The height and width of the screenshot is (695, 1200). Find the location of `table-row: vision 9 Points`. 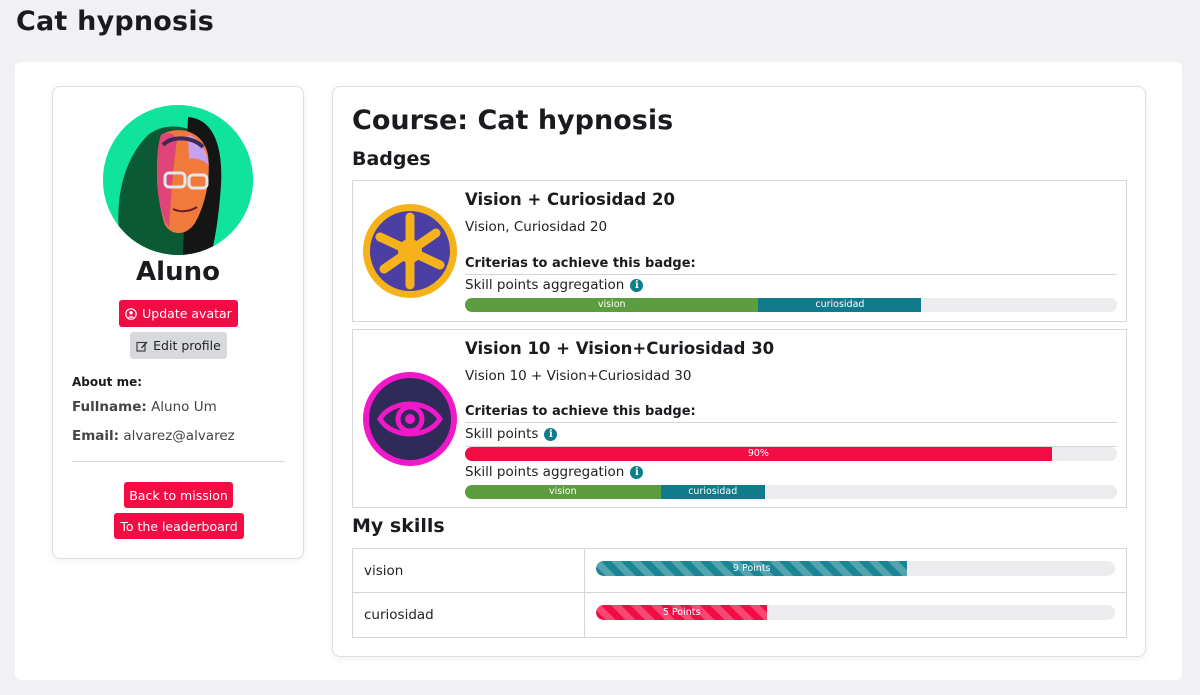

table-row: vision 9 Points is located at coordinates (739, 571).